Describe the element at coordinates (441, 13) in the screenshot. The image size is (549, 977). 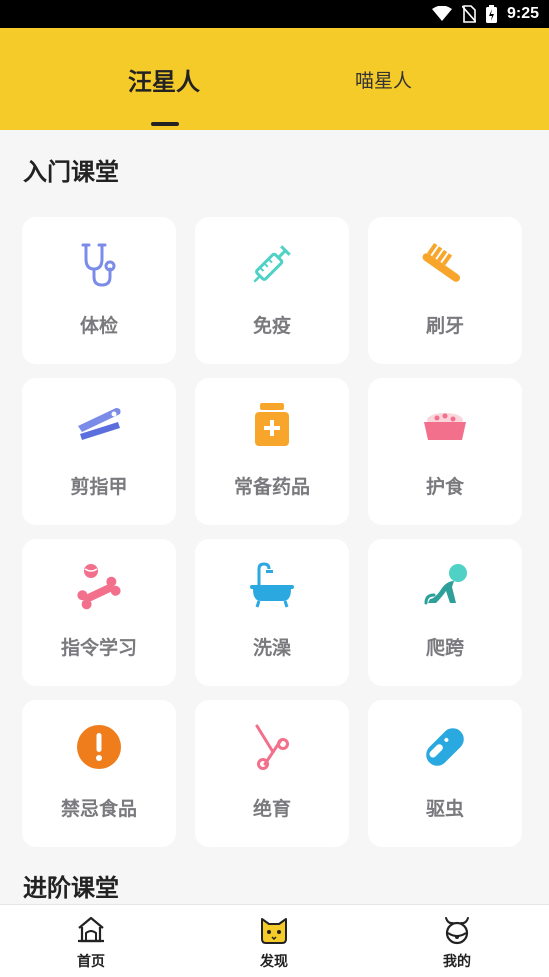
I see `wifi-icon` at that location.